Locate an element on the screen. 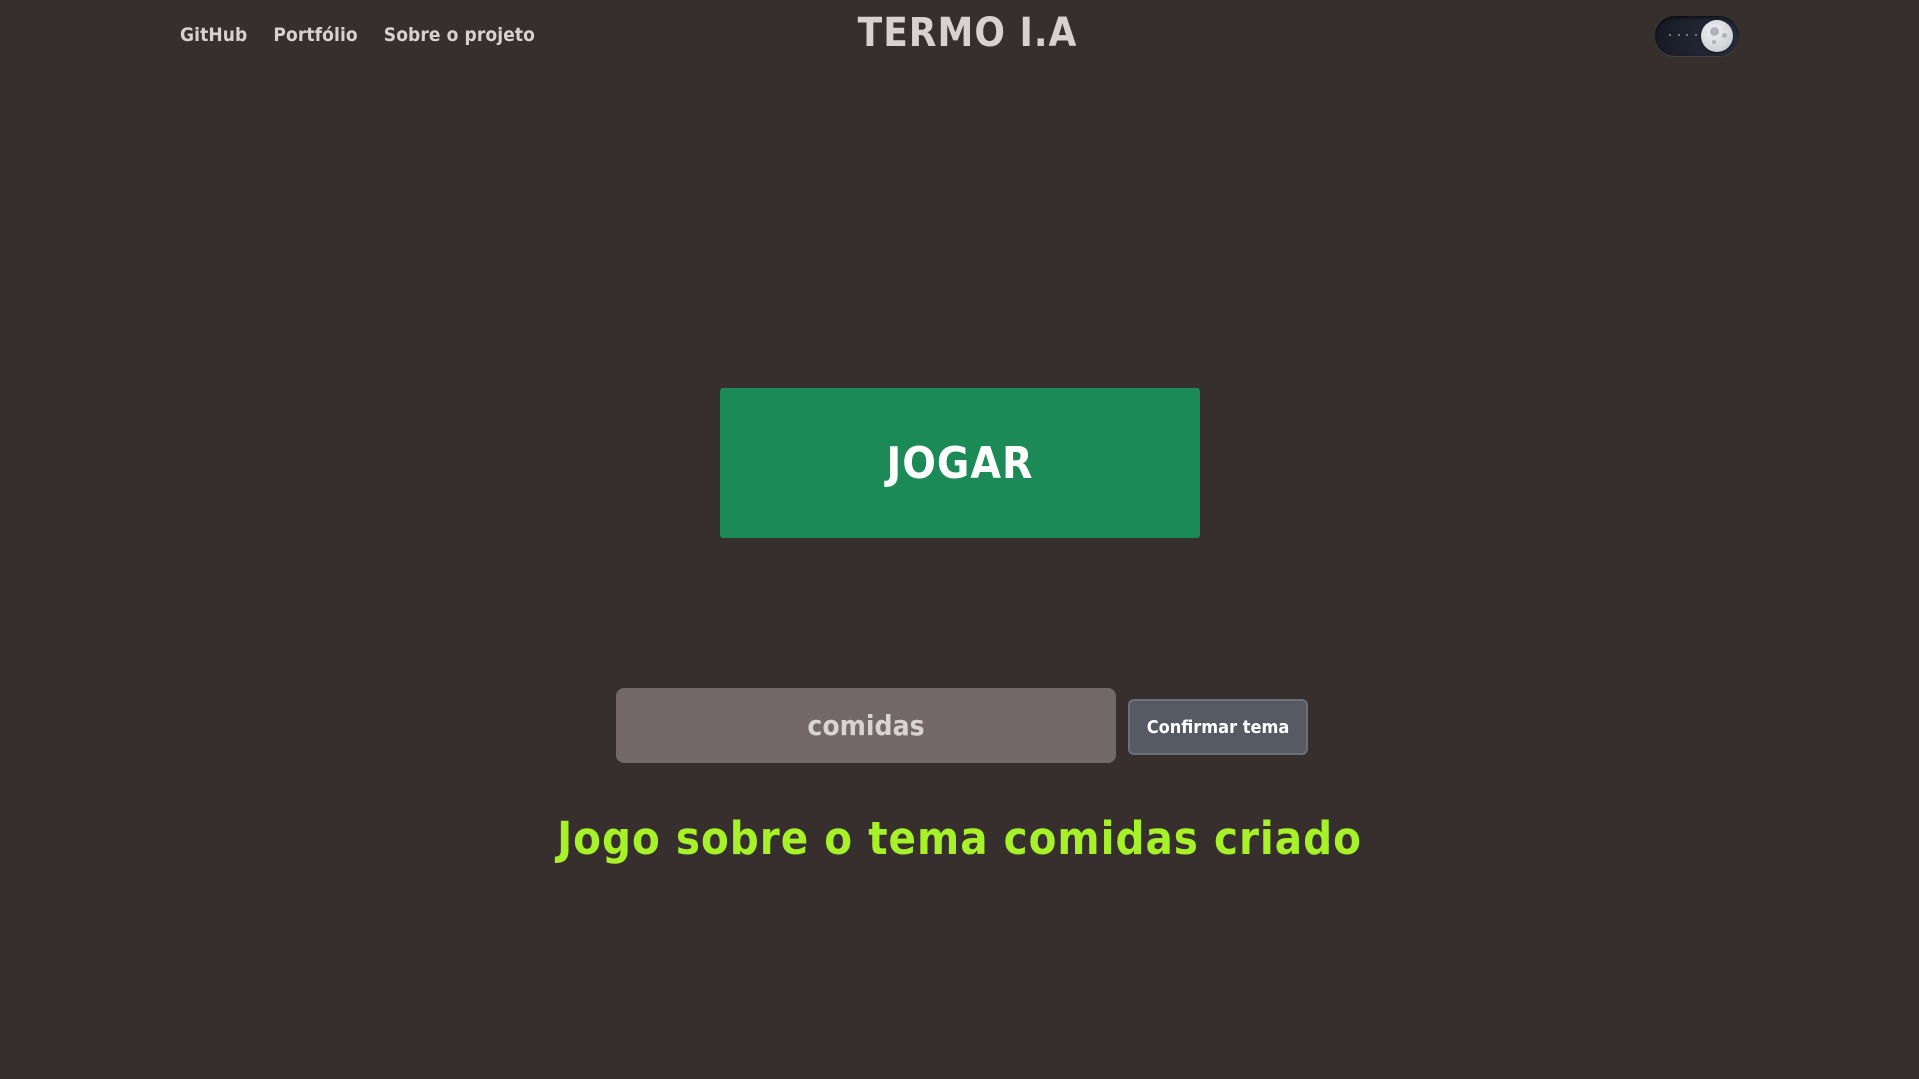 The image size is (1919, 1079). app-title: TERMO I.A is located at coordinates (967, 33).